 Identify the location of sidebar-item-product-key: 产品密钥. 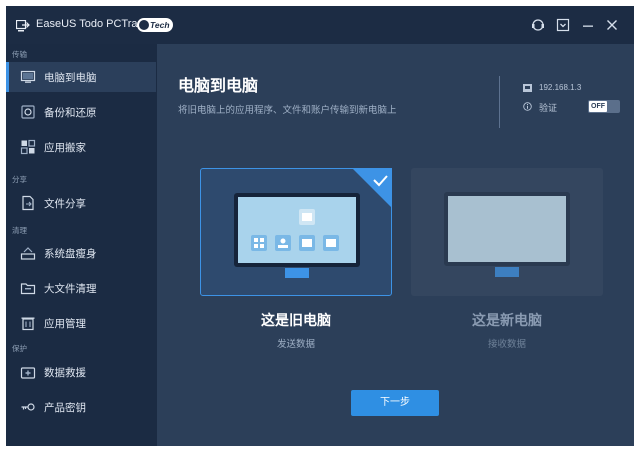
(81, 407).